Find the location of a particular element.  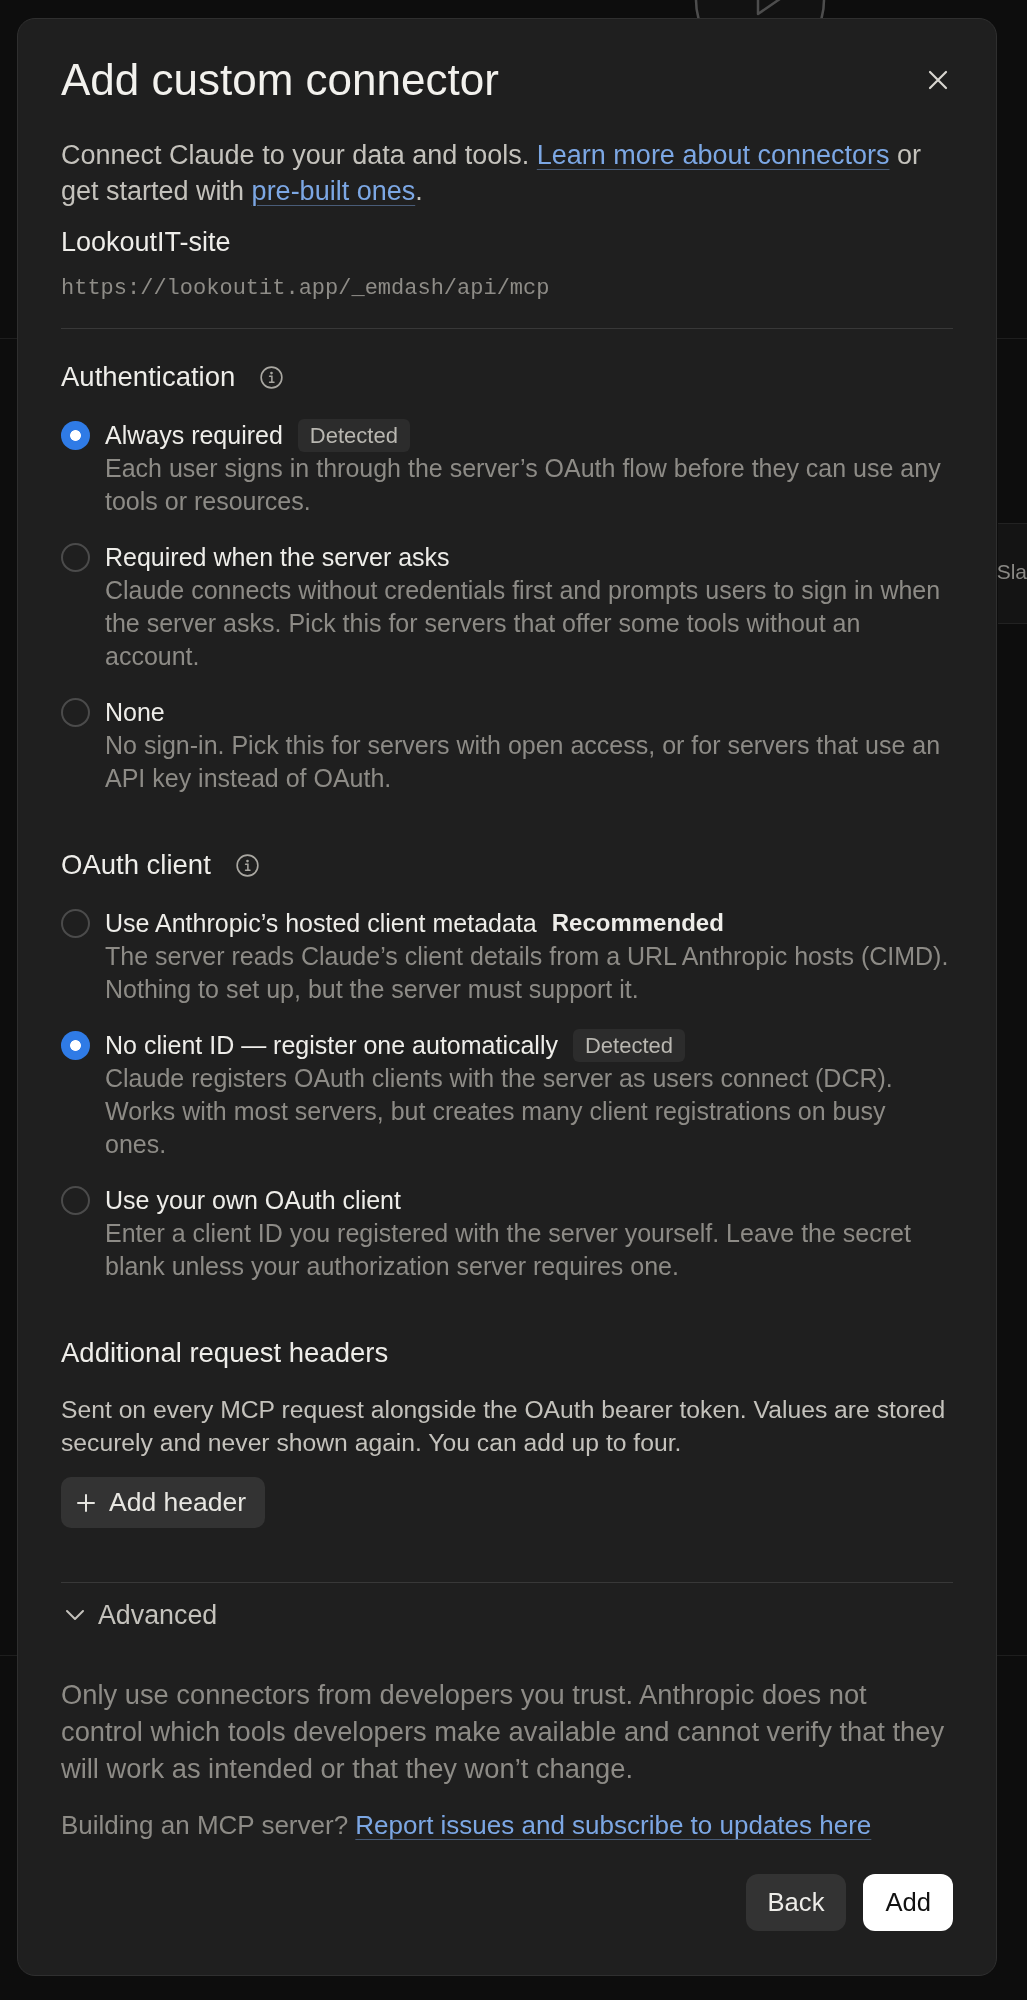

option-description: Enter a client ID you registered with the server yourself. Leave the secret blank unless your authorization server requires one. is located at coordinates (508, 1250).